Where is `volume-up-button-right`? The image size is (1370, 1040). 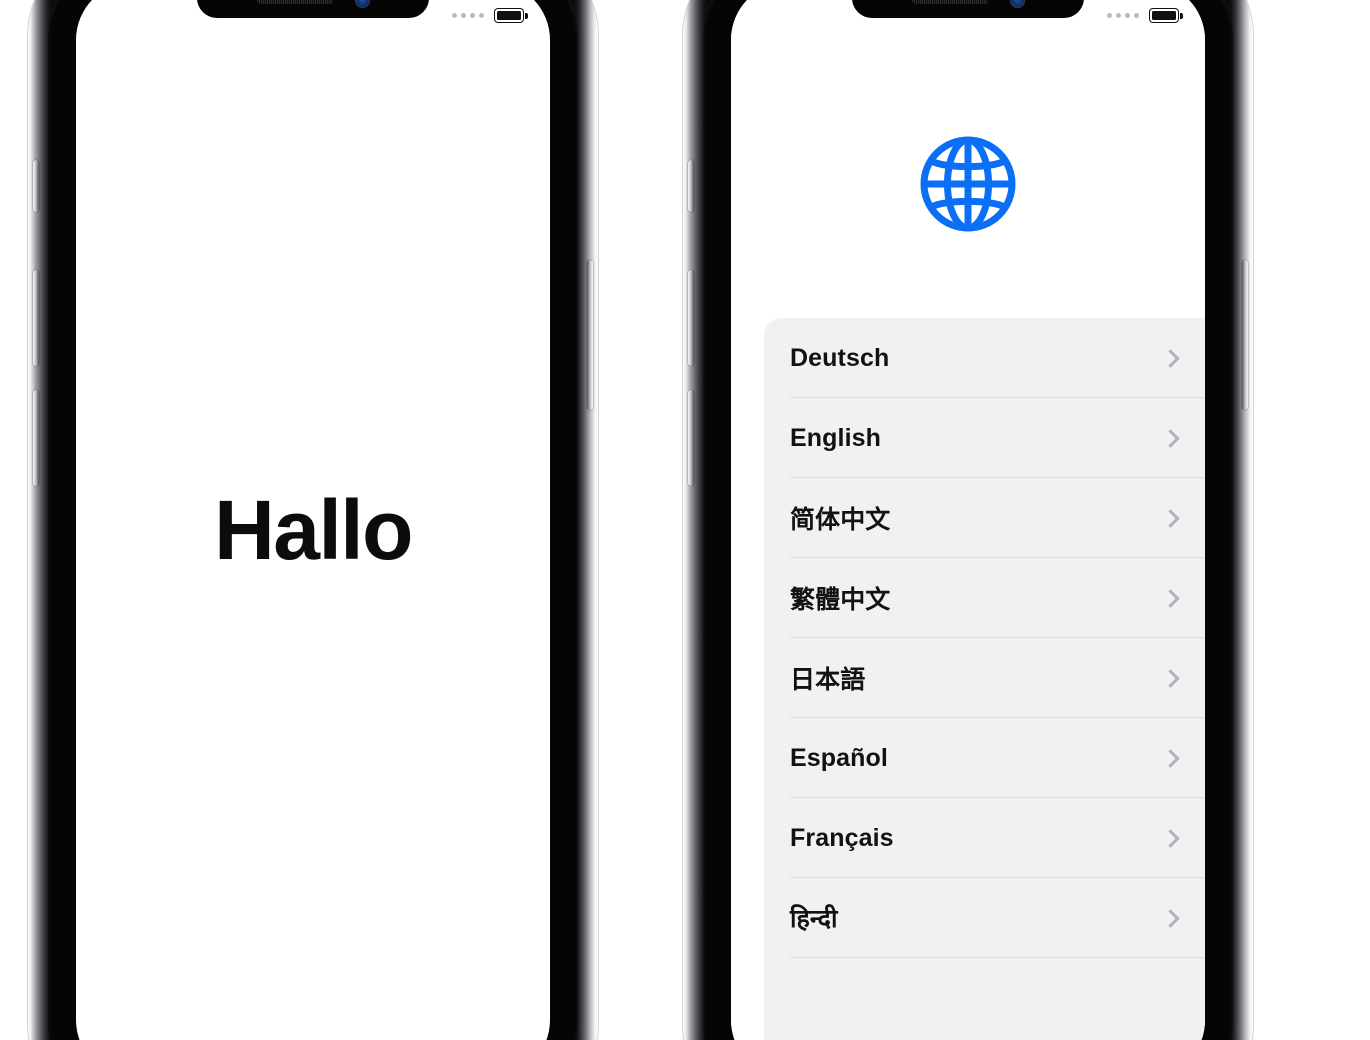
volume-up-button-right is located at coordinates (691, 318).